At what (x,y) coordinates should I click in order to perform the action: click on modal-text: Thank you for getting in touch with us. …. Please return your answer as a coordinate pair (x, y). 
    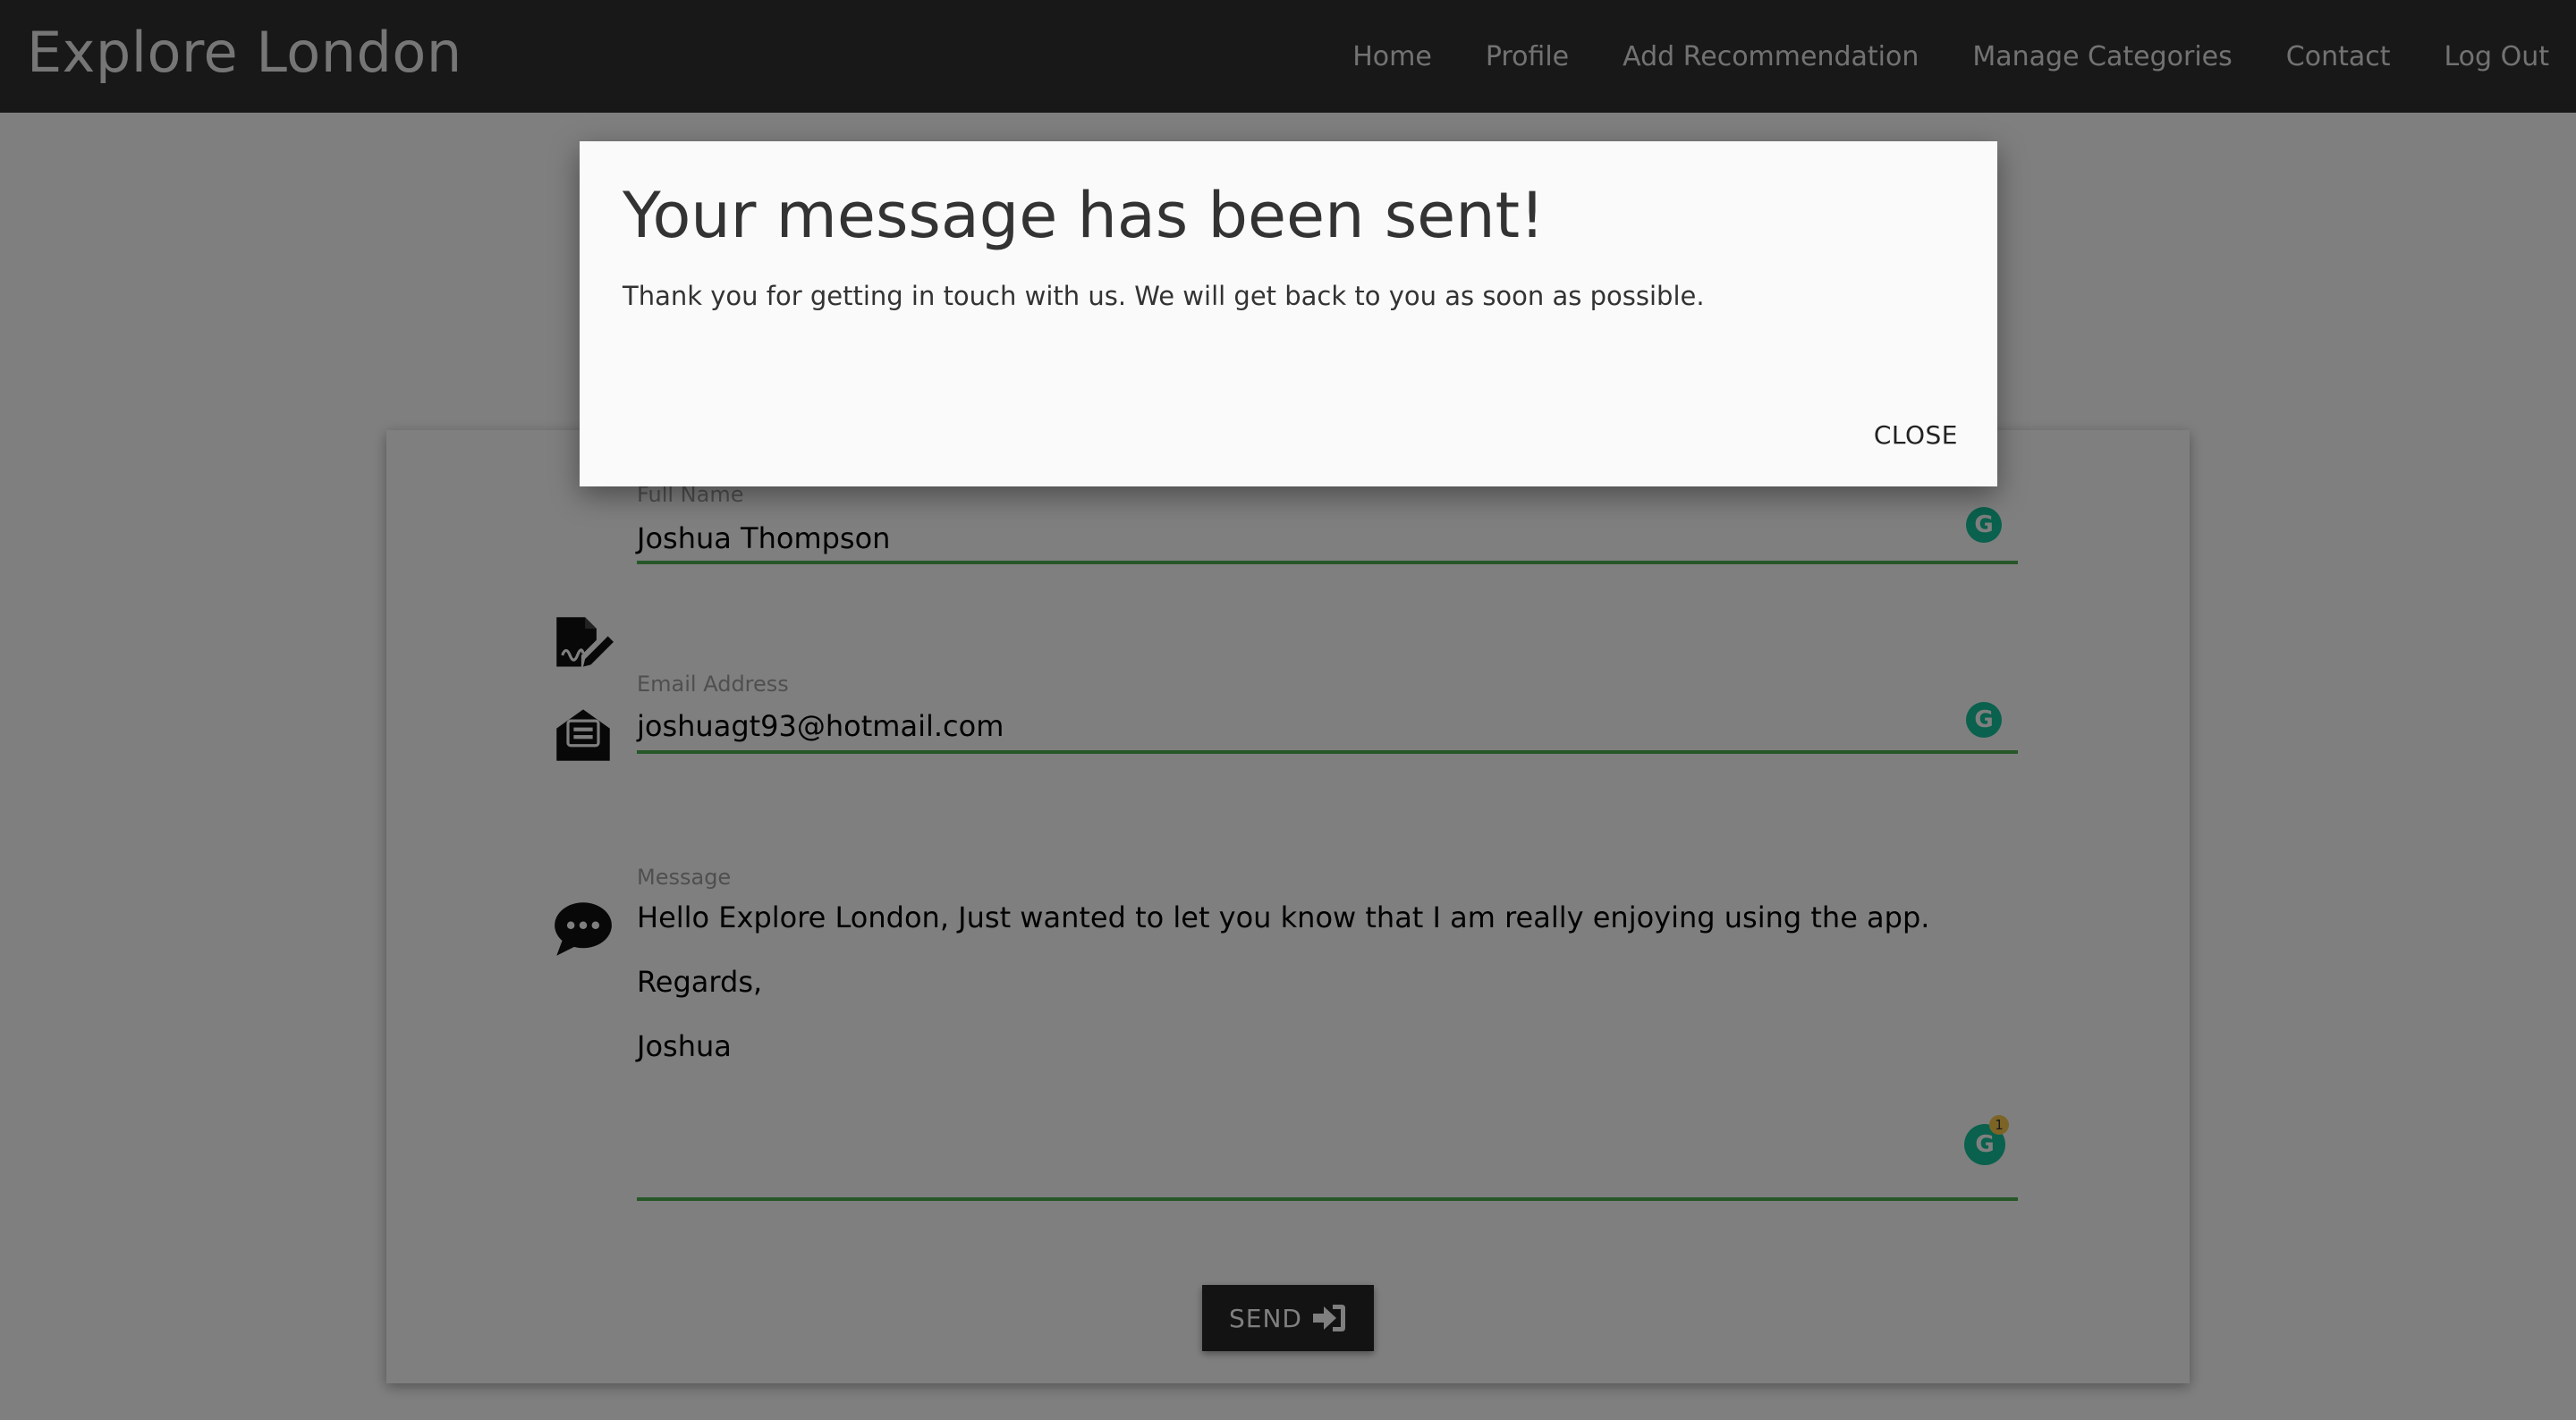
    Looking at the image, I should click on (1164, 296).